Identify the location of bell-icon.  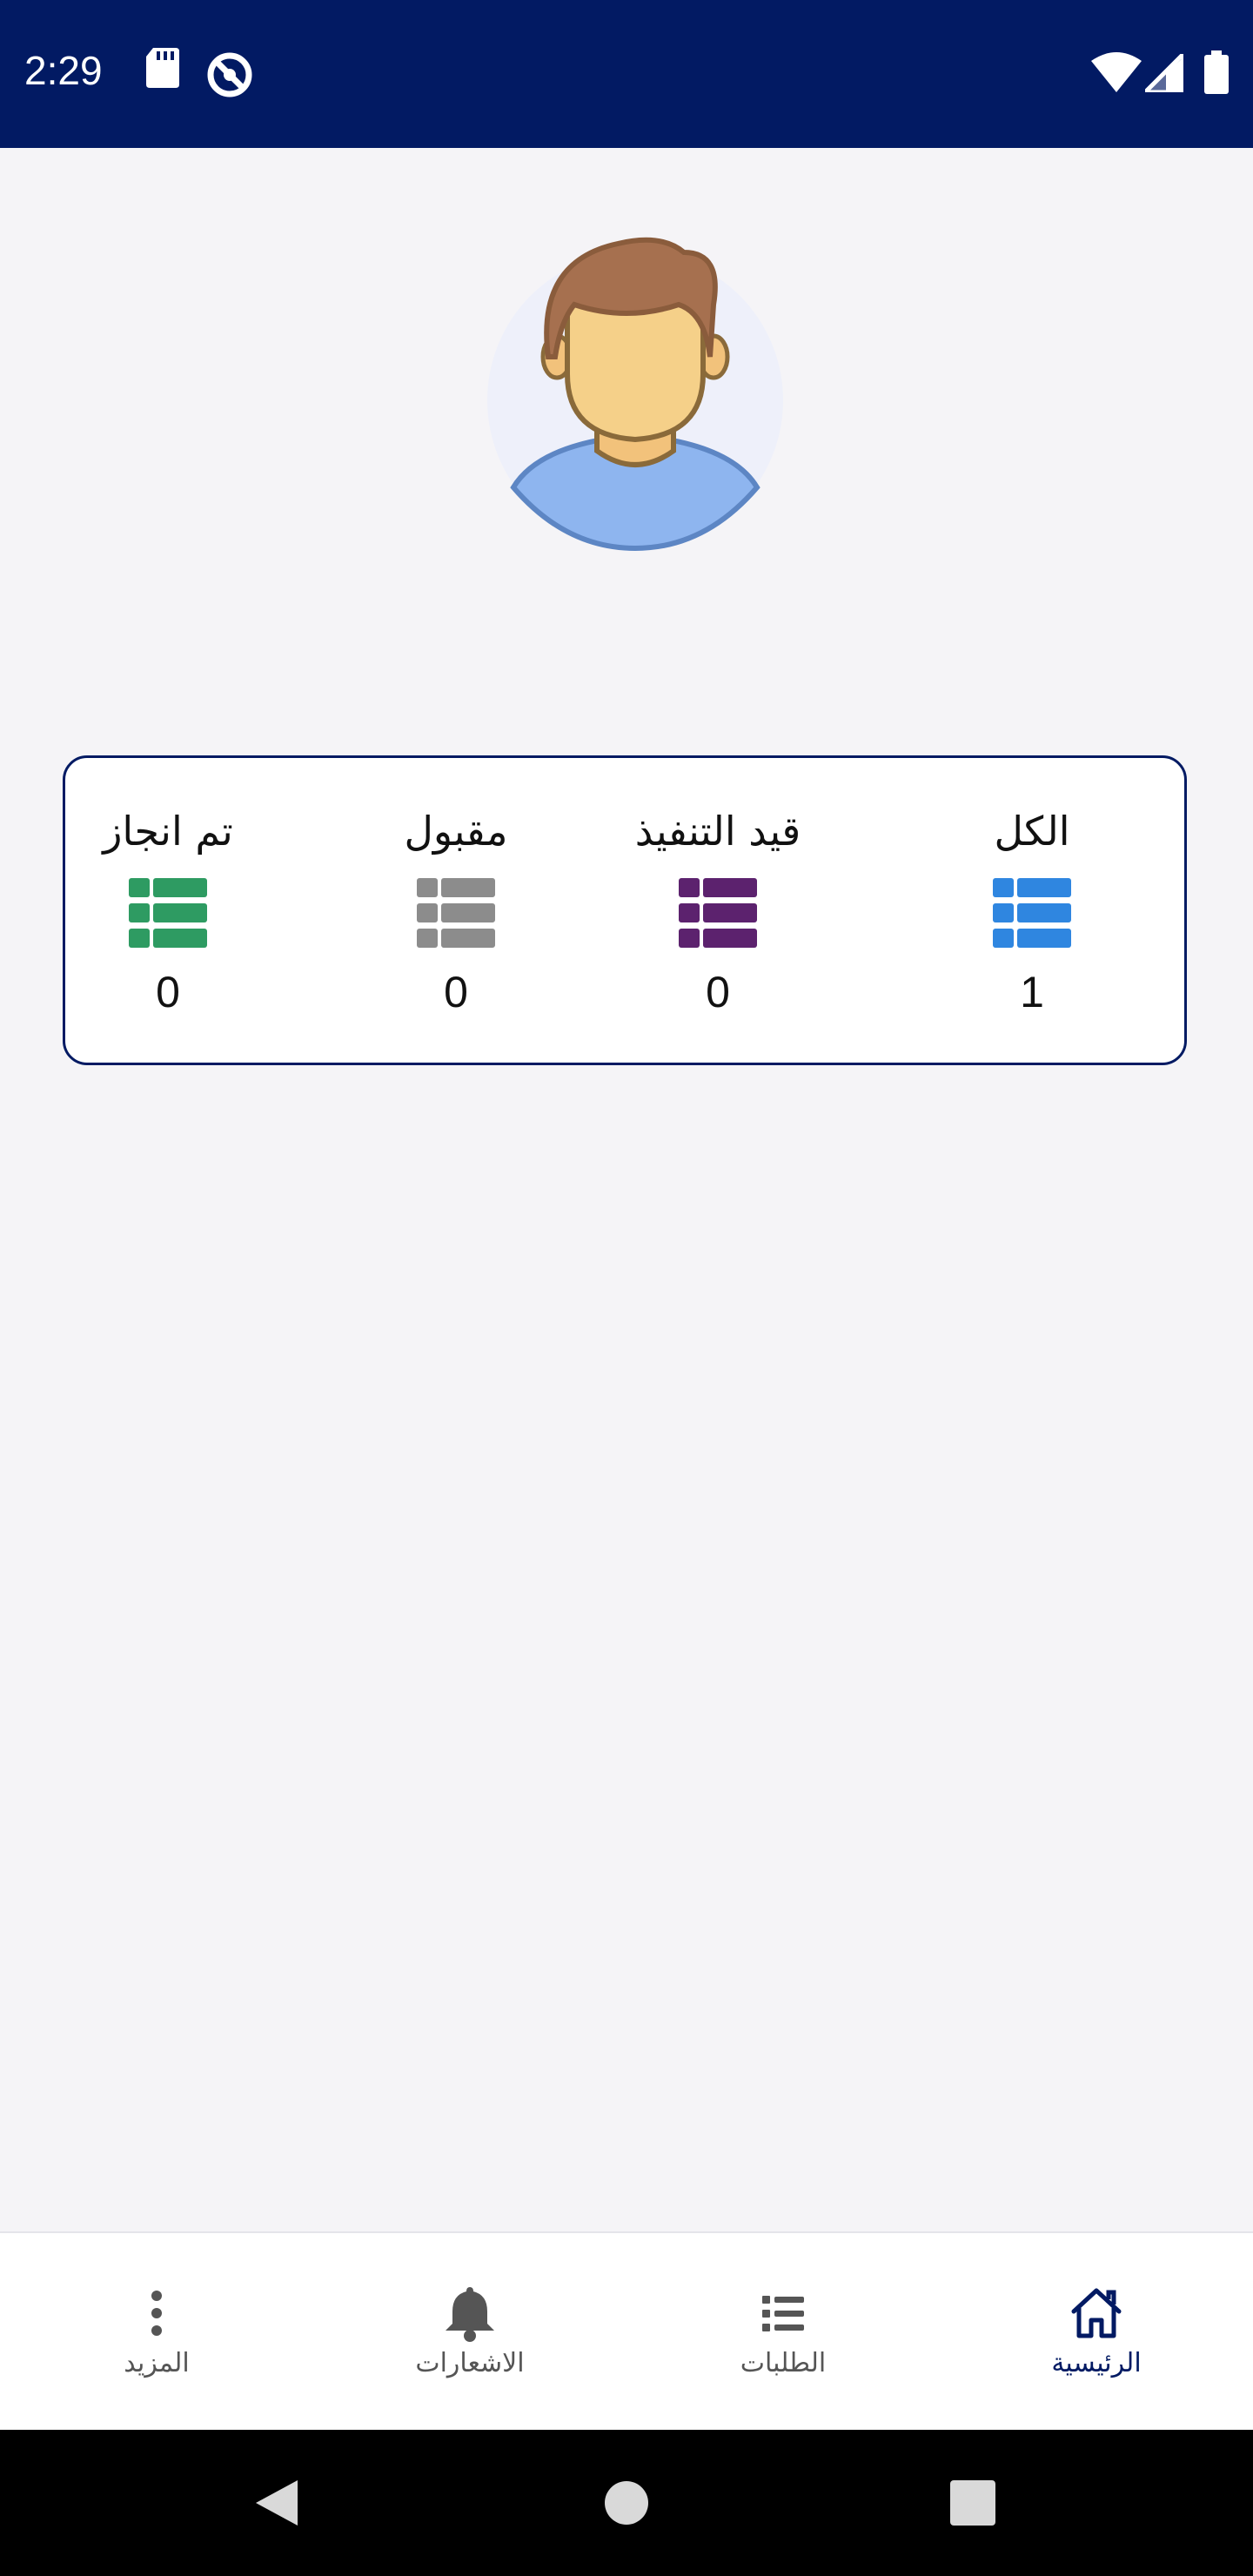
(470, 2314).